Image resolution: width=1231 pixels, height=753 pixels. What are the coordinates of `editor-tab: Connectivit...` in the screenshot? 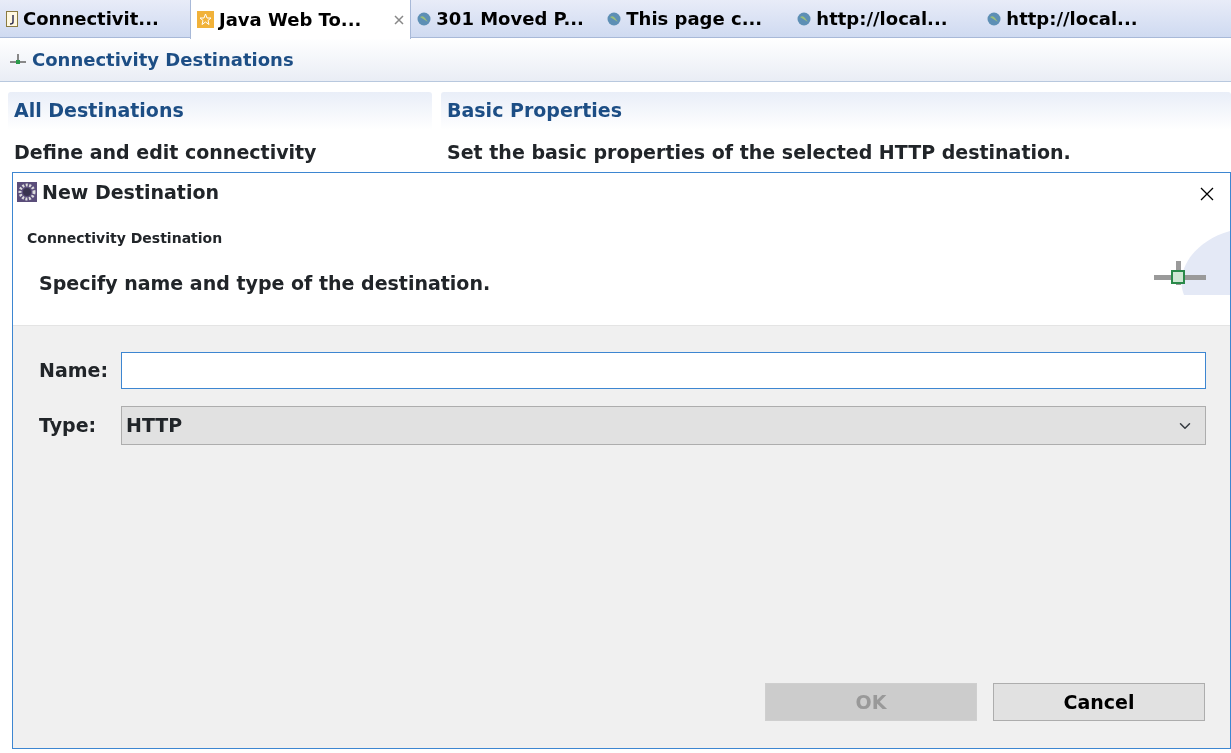 It's located at (95, 18).